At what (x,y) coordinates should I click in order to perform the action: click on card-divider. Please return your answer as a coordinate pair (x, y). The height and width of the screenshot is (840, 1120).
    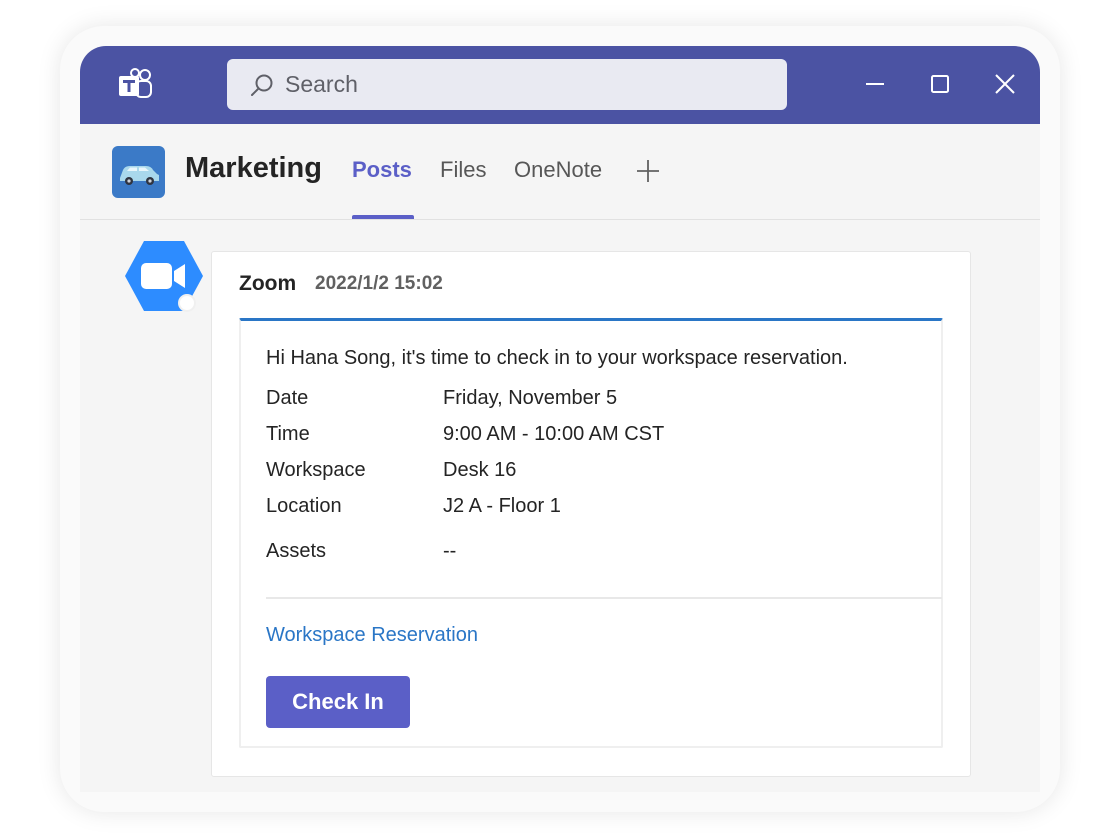
    Looking at the image, I should click on (604, 598).